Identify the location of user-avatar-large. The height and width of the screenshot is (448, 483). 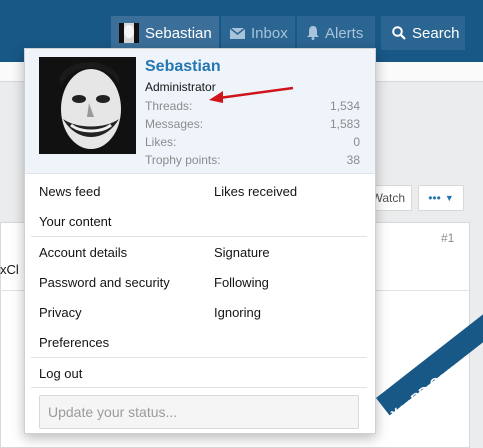
(87, 105).